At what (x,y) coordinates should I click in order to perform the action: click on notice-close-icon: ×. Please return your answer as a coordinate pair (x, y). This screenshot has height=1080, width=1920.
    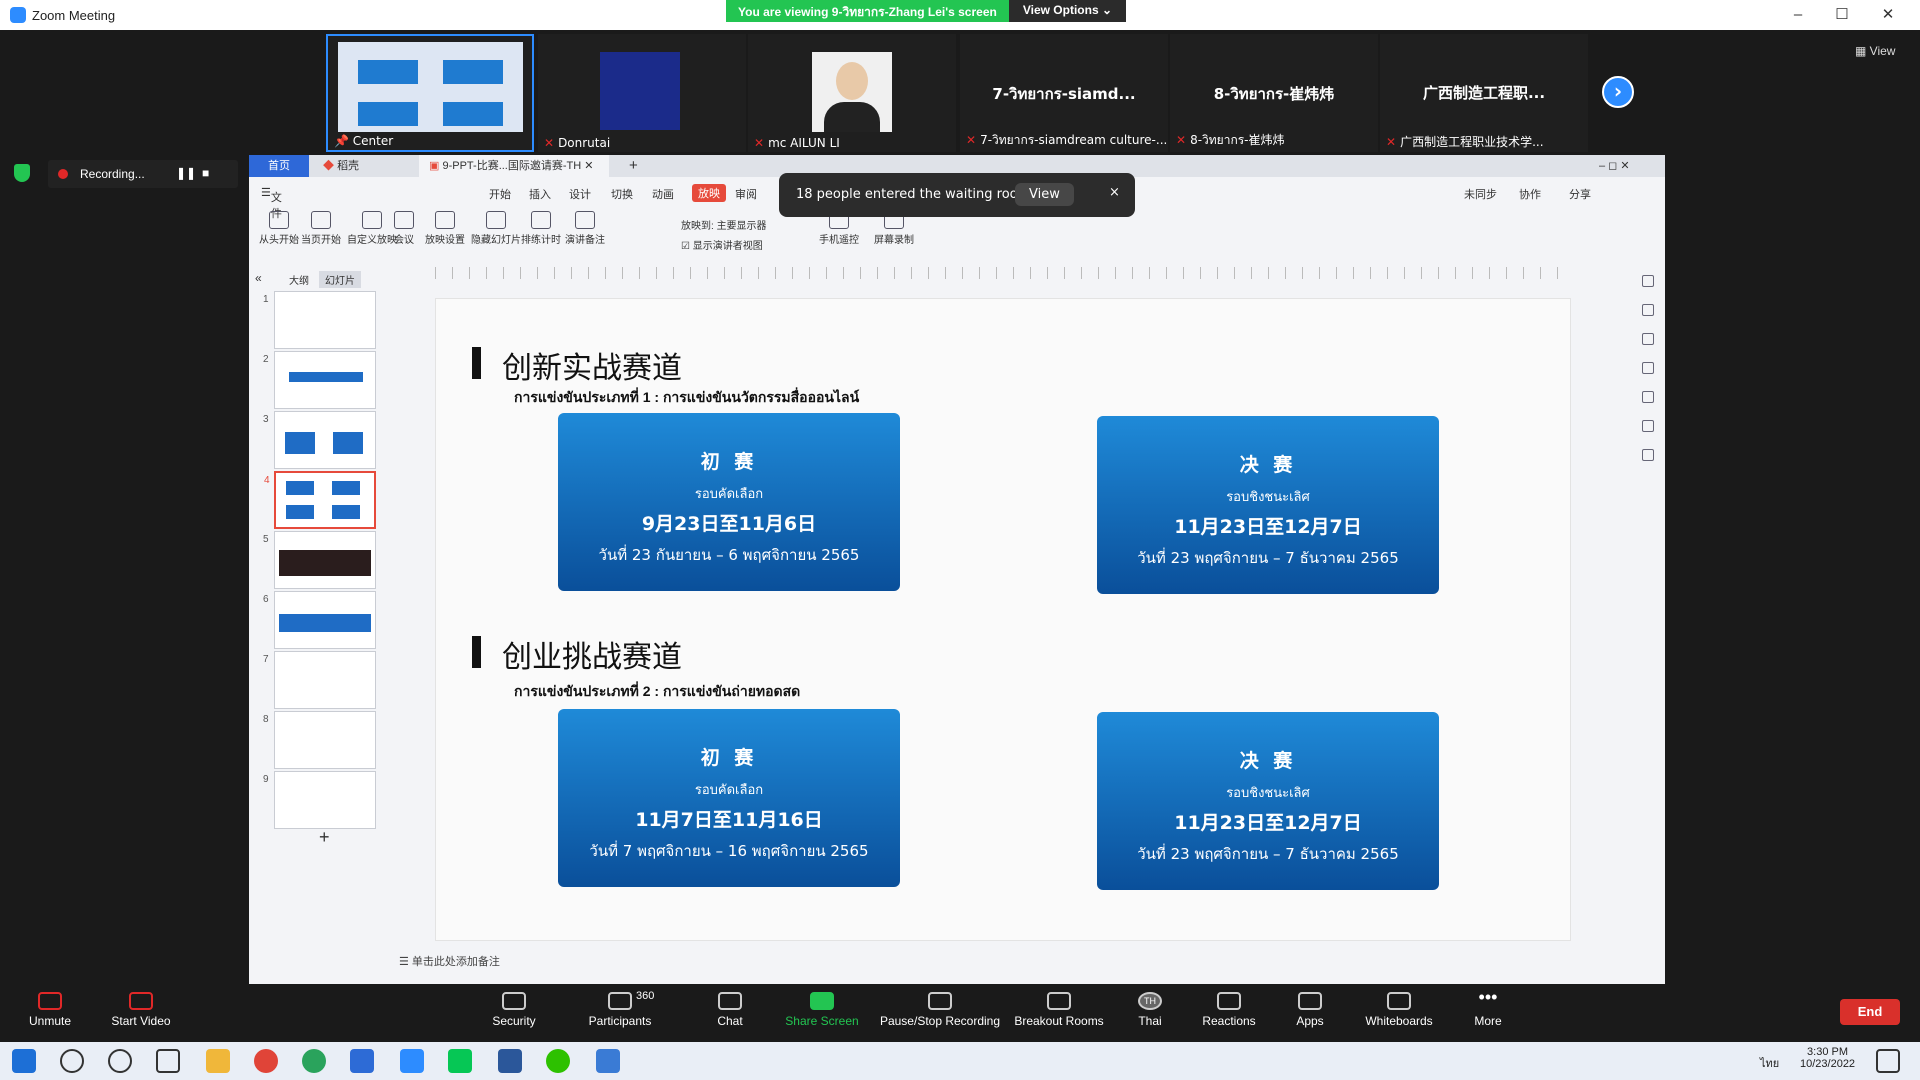
    Looking at the image, I should click on (1114, 192).